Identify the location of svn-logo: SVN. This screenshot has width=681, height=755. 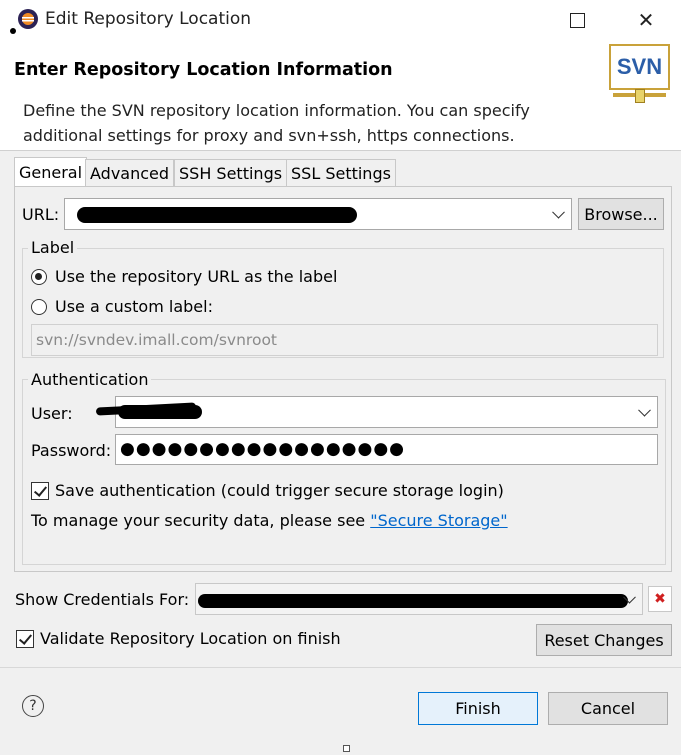
(639, 75).